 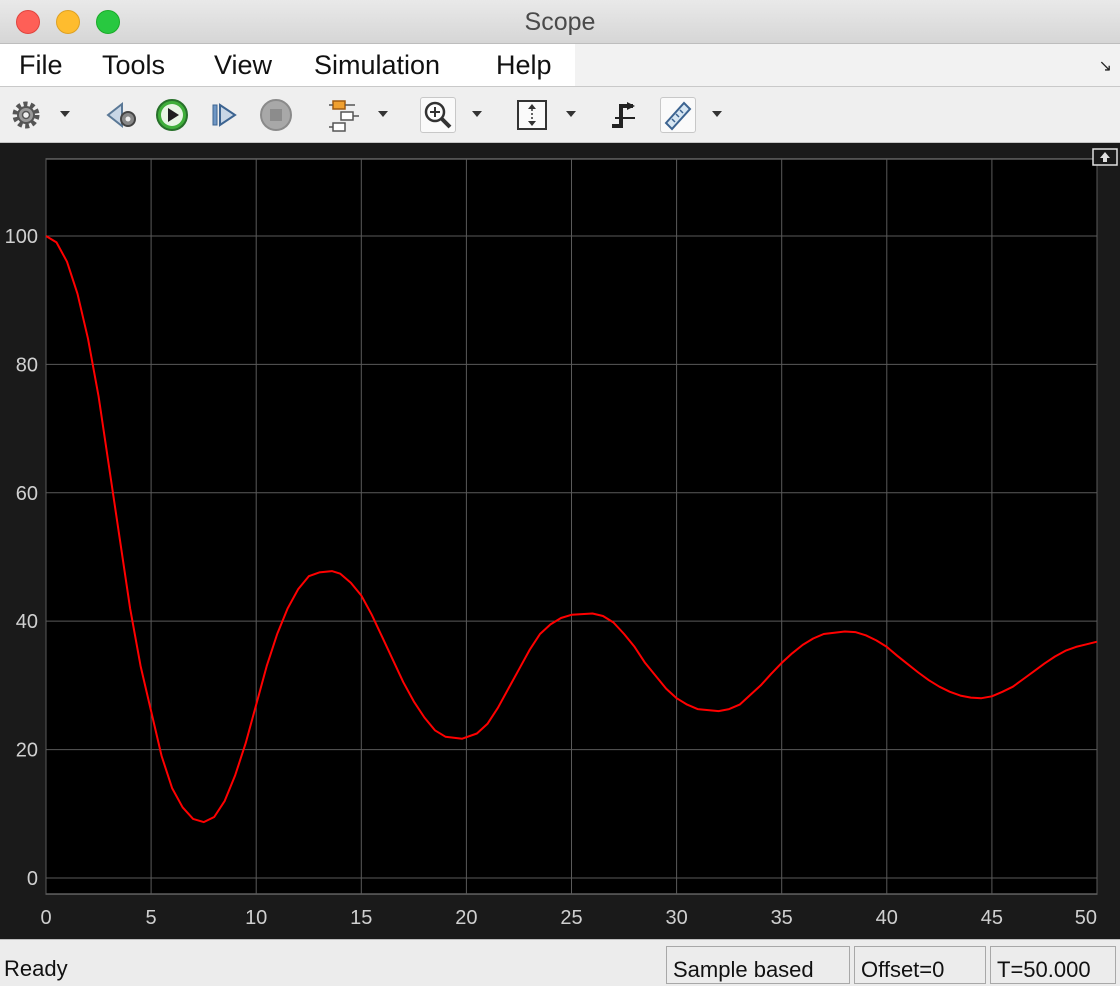 I want to click on y-tick-label: 80, so click(x=27, y=365).